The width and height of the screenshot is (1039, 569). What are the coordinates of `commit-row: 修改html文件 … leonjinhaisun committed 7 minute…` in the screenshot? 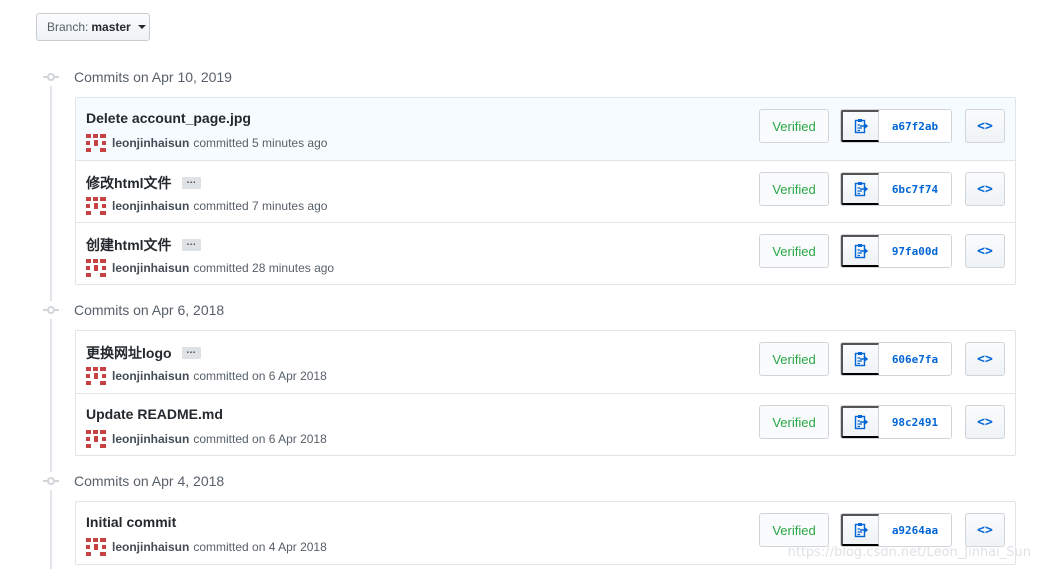 It's located at (545, 191).